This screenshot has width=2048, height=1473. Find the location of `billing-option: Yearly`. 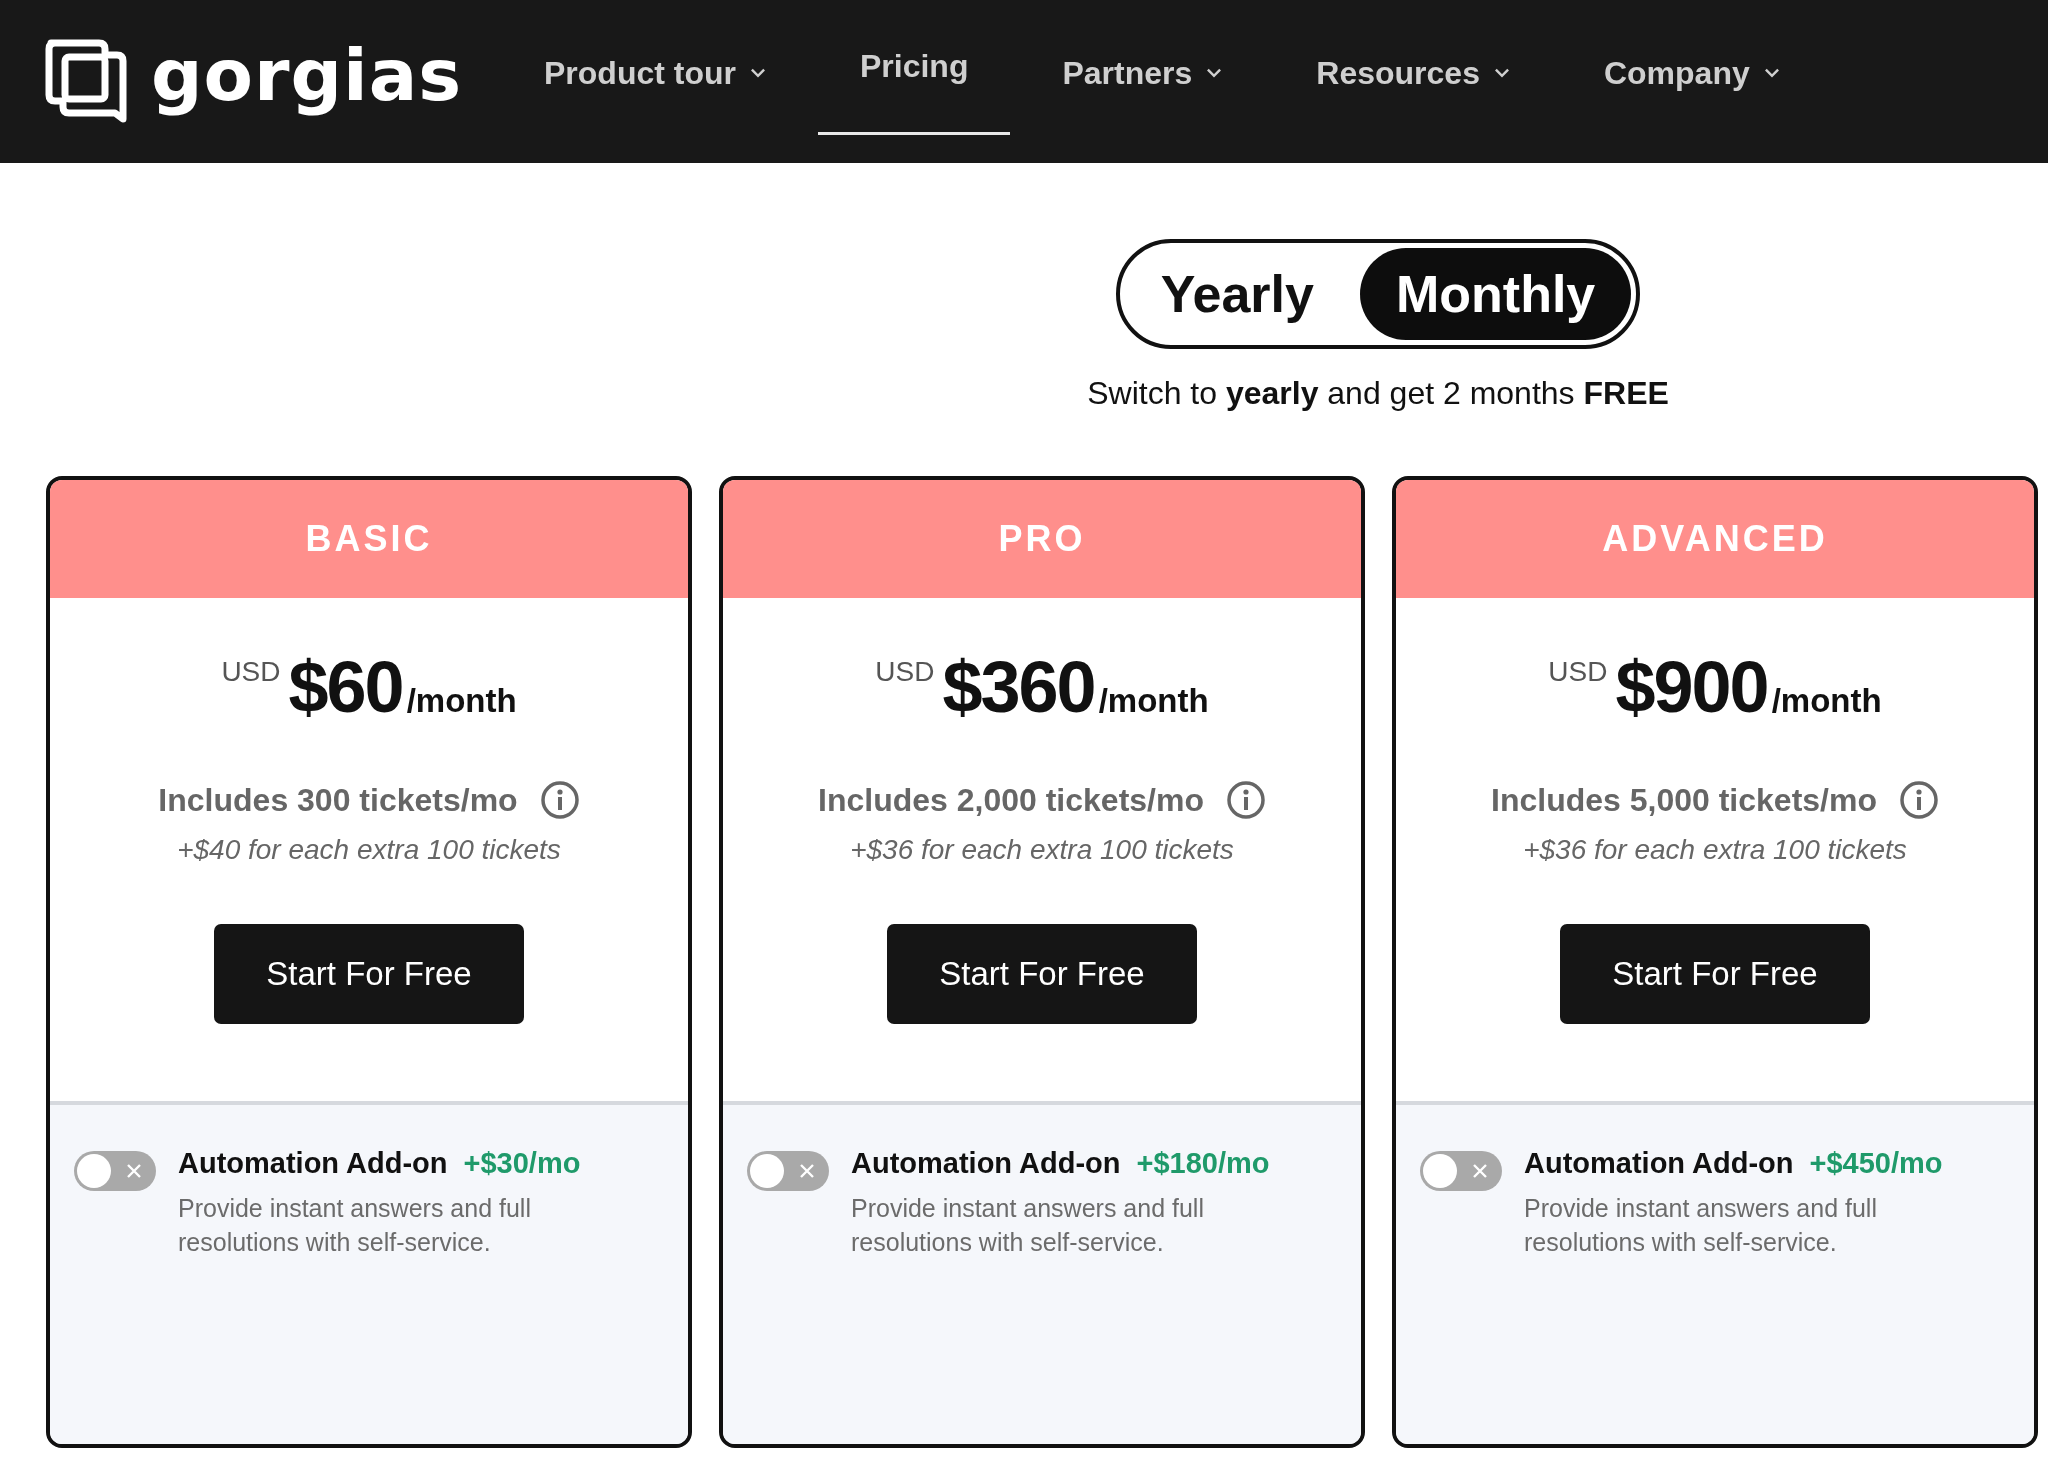

billing-option: Yearly is located at coordinates (1237, 294).